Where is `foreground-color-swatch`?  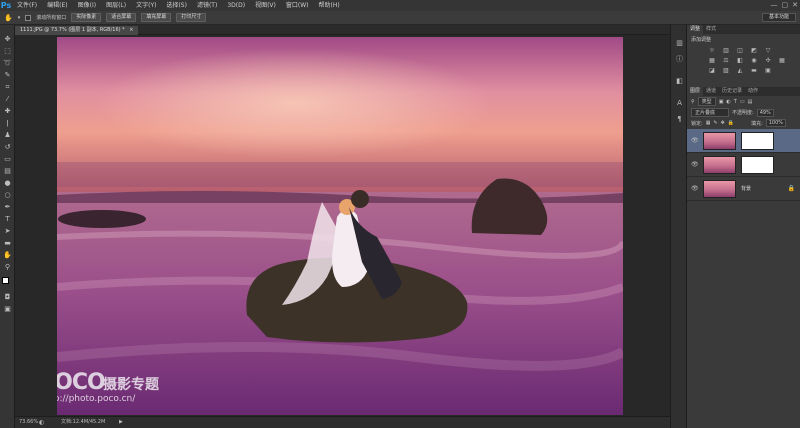
foreground-color-swatch is located at coordinates (5, 280).